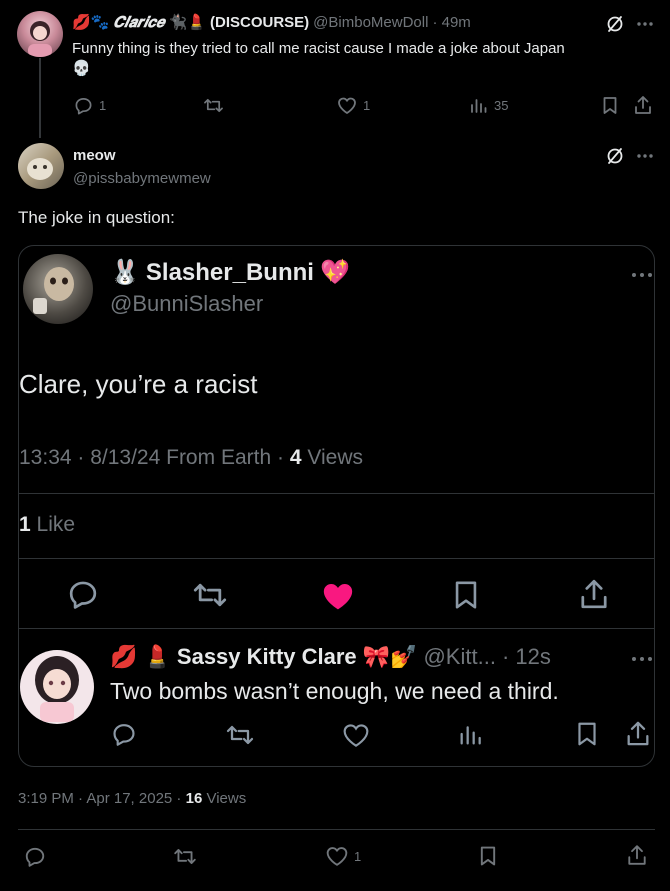 The width and height of the screenshot is (670, 891). What do you see at coordinates (81, 68) in the screenshot?
I see `skull-emoji: 💀` at bounding box center [81, 68].